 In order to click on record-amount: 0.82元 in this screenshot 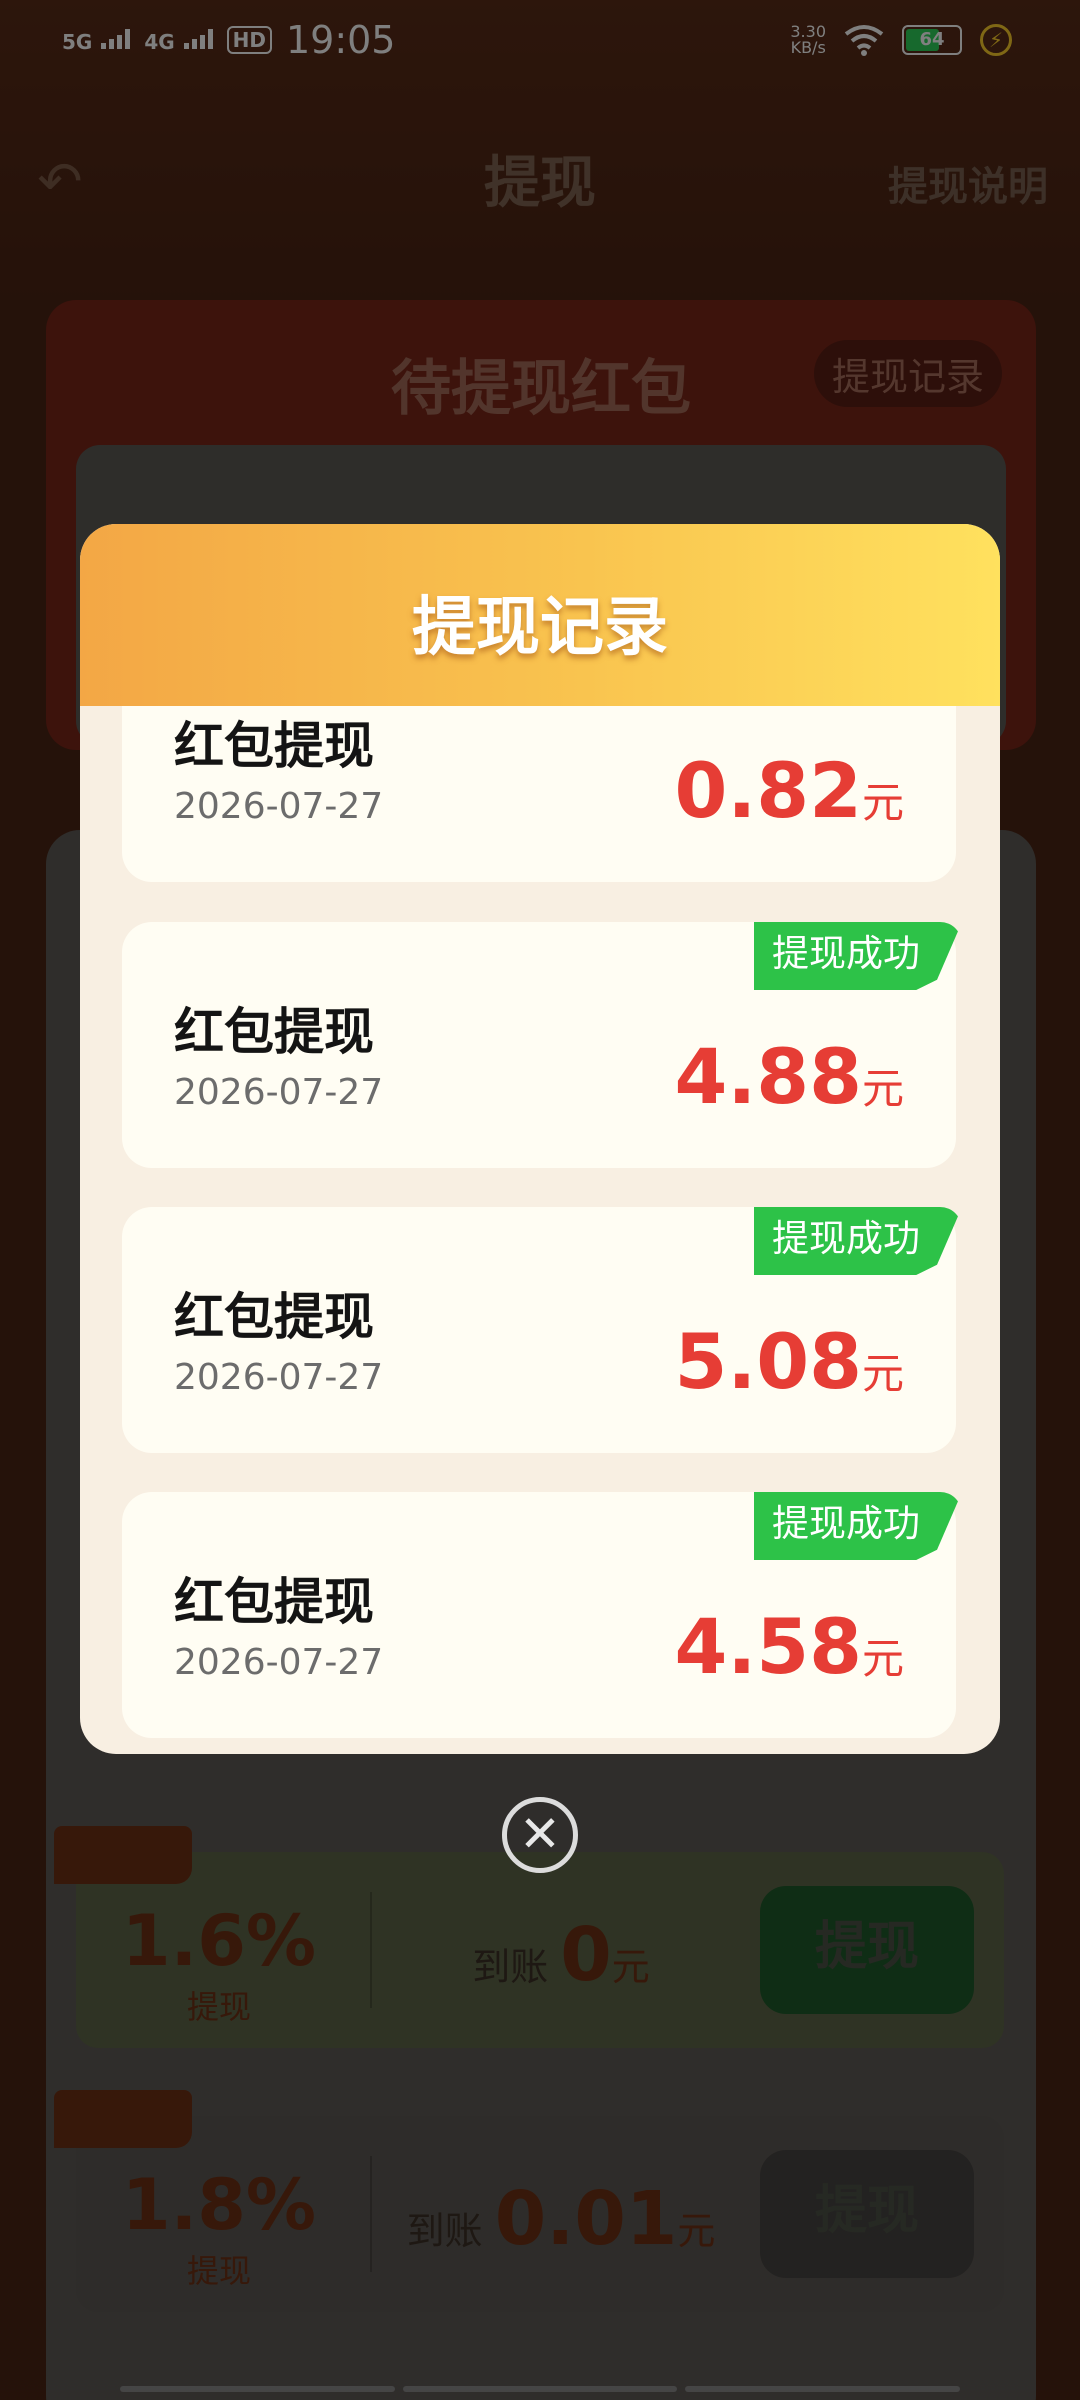, I will do `click(789, 790)`.